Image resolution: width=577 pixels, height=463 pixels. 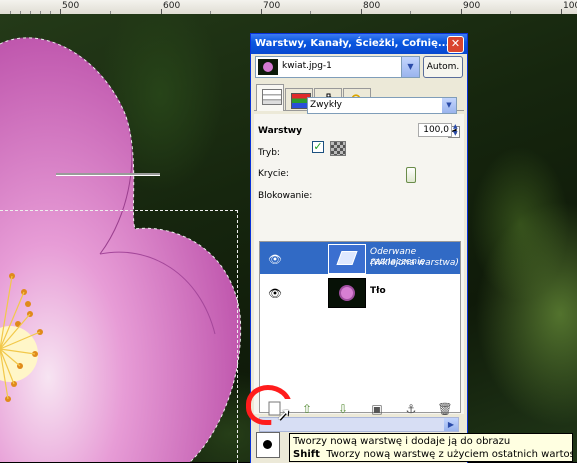 I want to click on ruler-label: 600, so click(x=172, y=6).